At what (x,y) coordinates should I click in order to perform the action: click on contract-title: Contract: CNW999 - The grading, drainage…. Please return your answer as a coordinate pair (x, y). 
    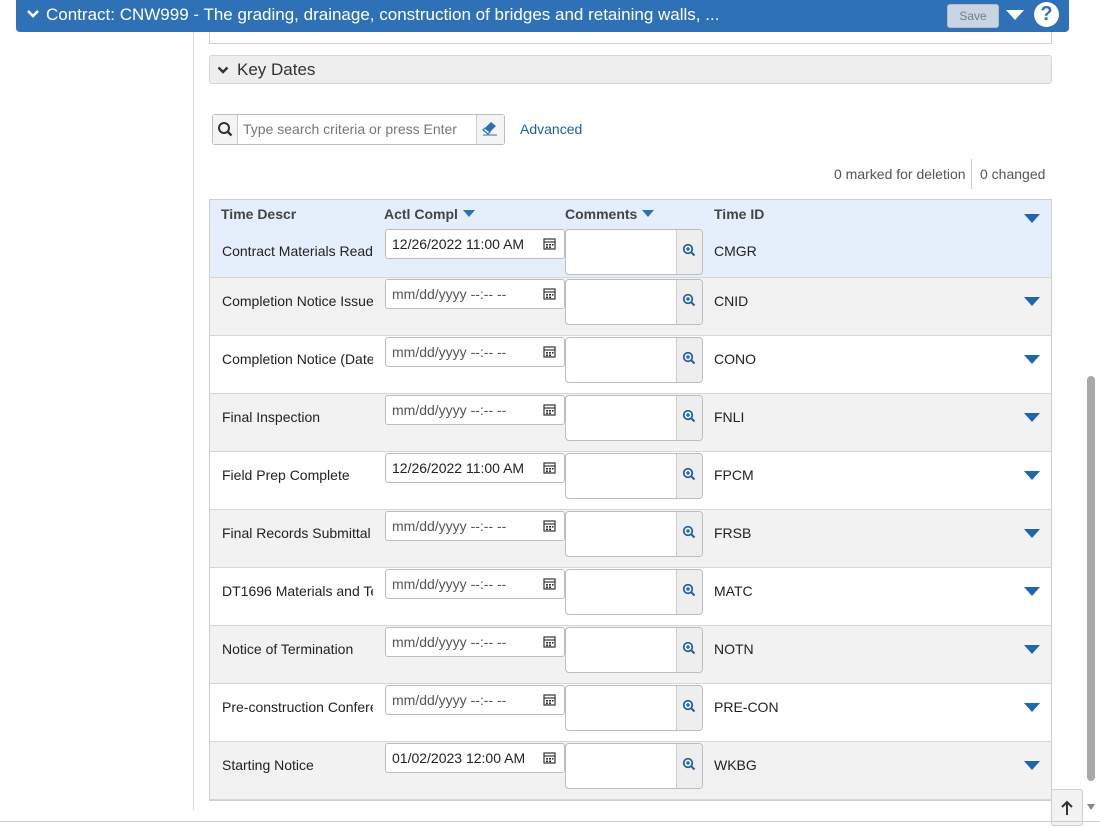
    Looking at the image, I should click on (383, 14).